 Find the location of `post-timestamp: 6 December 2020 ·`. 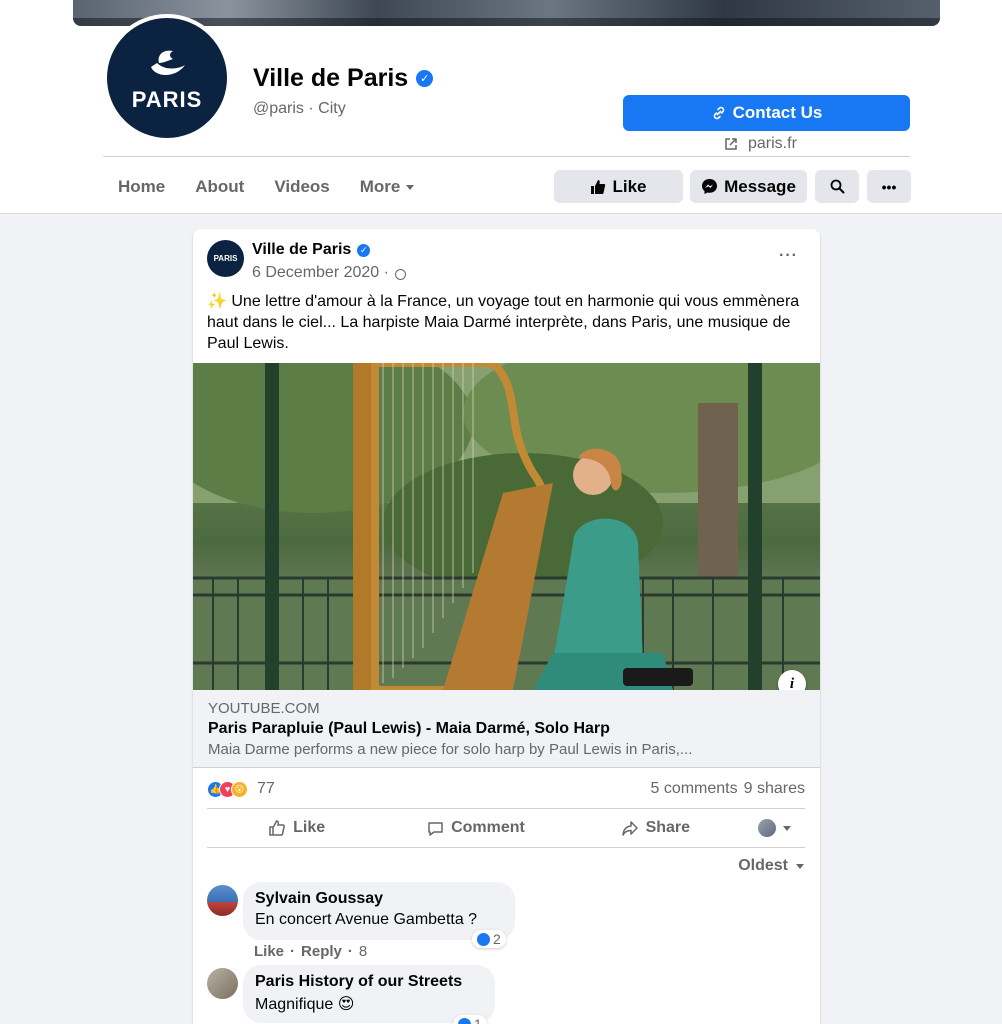

post-timestamp: 6 December 2020 · is located at coordinates (329, 273).